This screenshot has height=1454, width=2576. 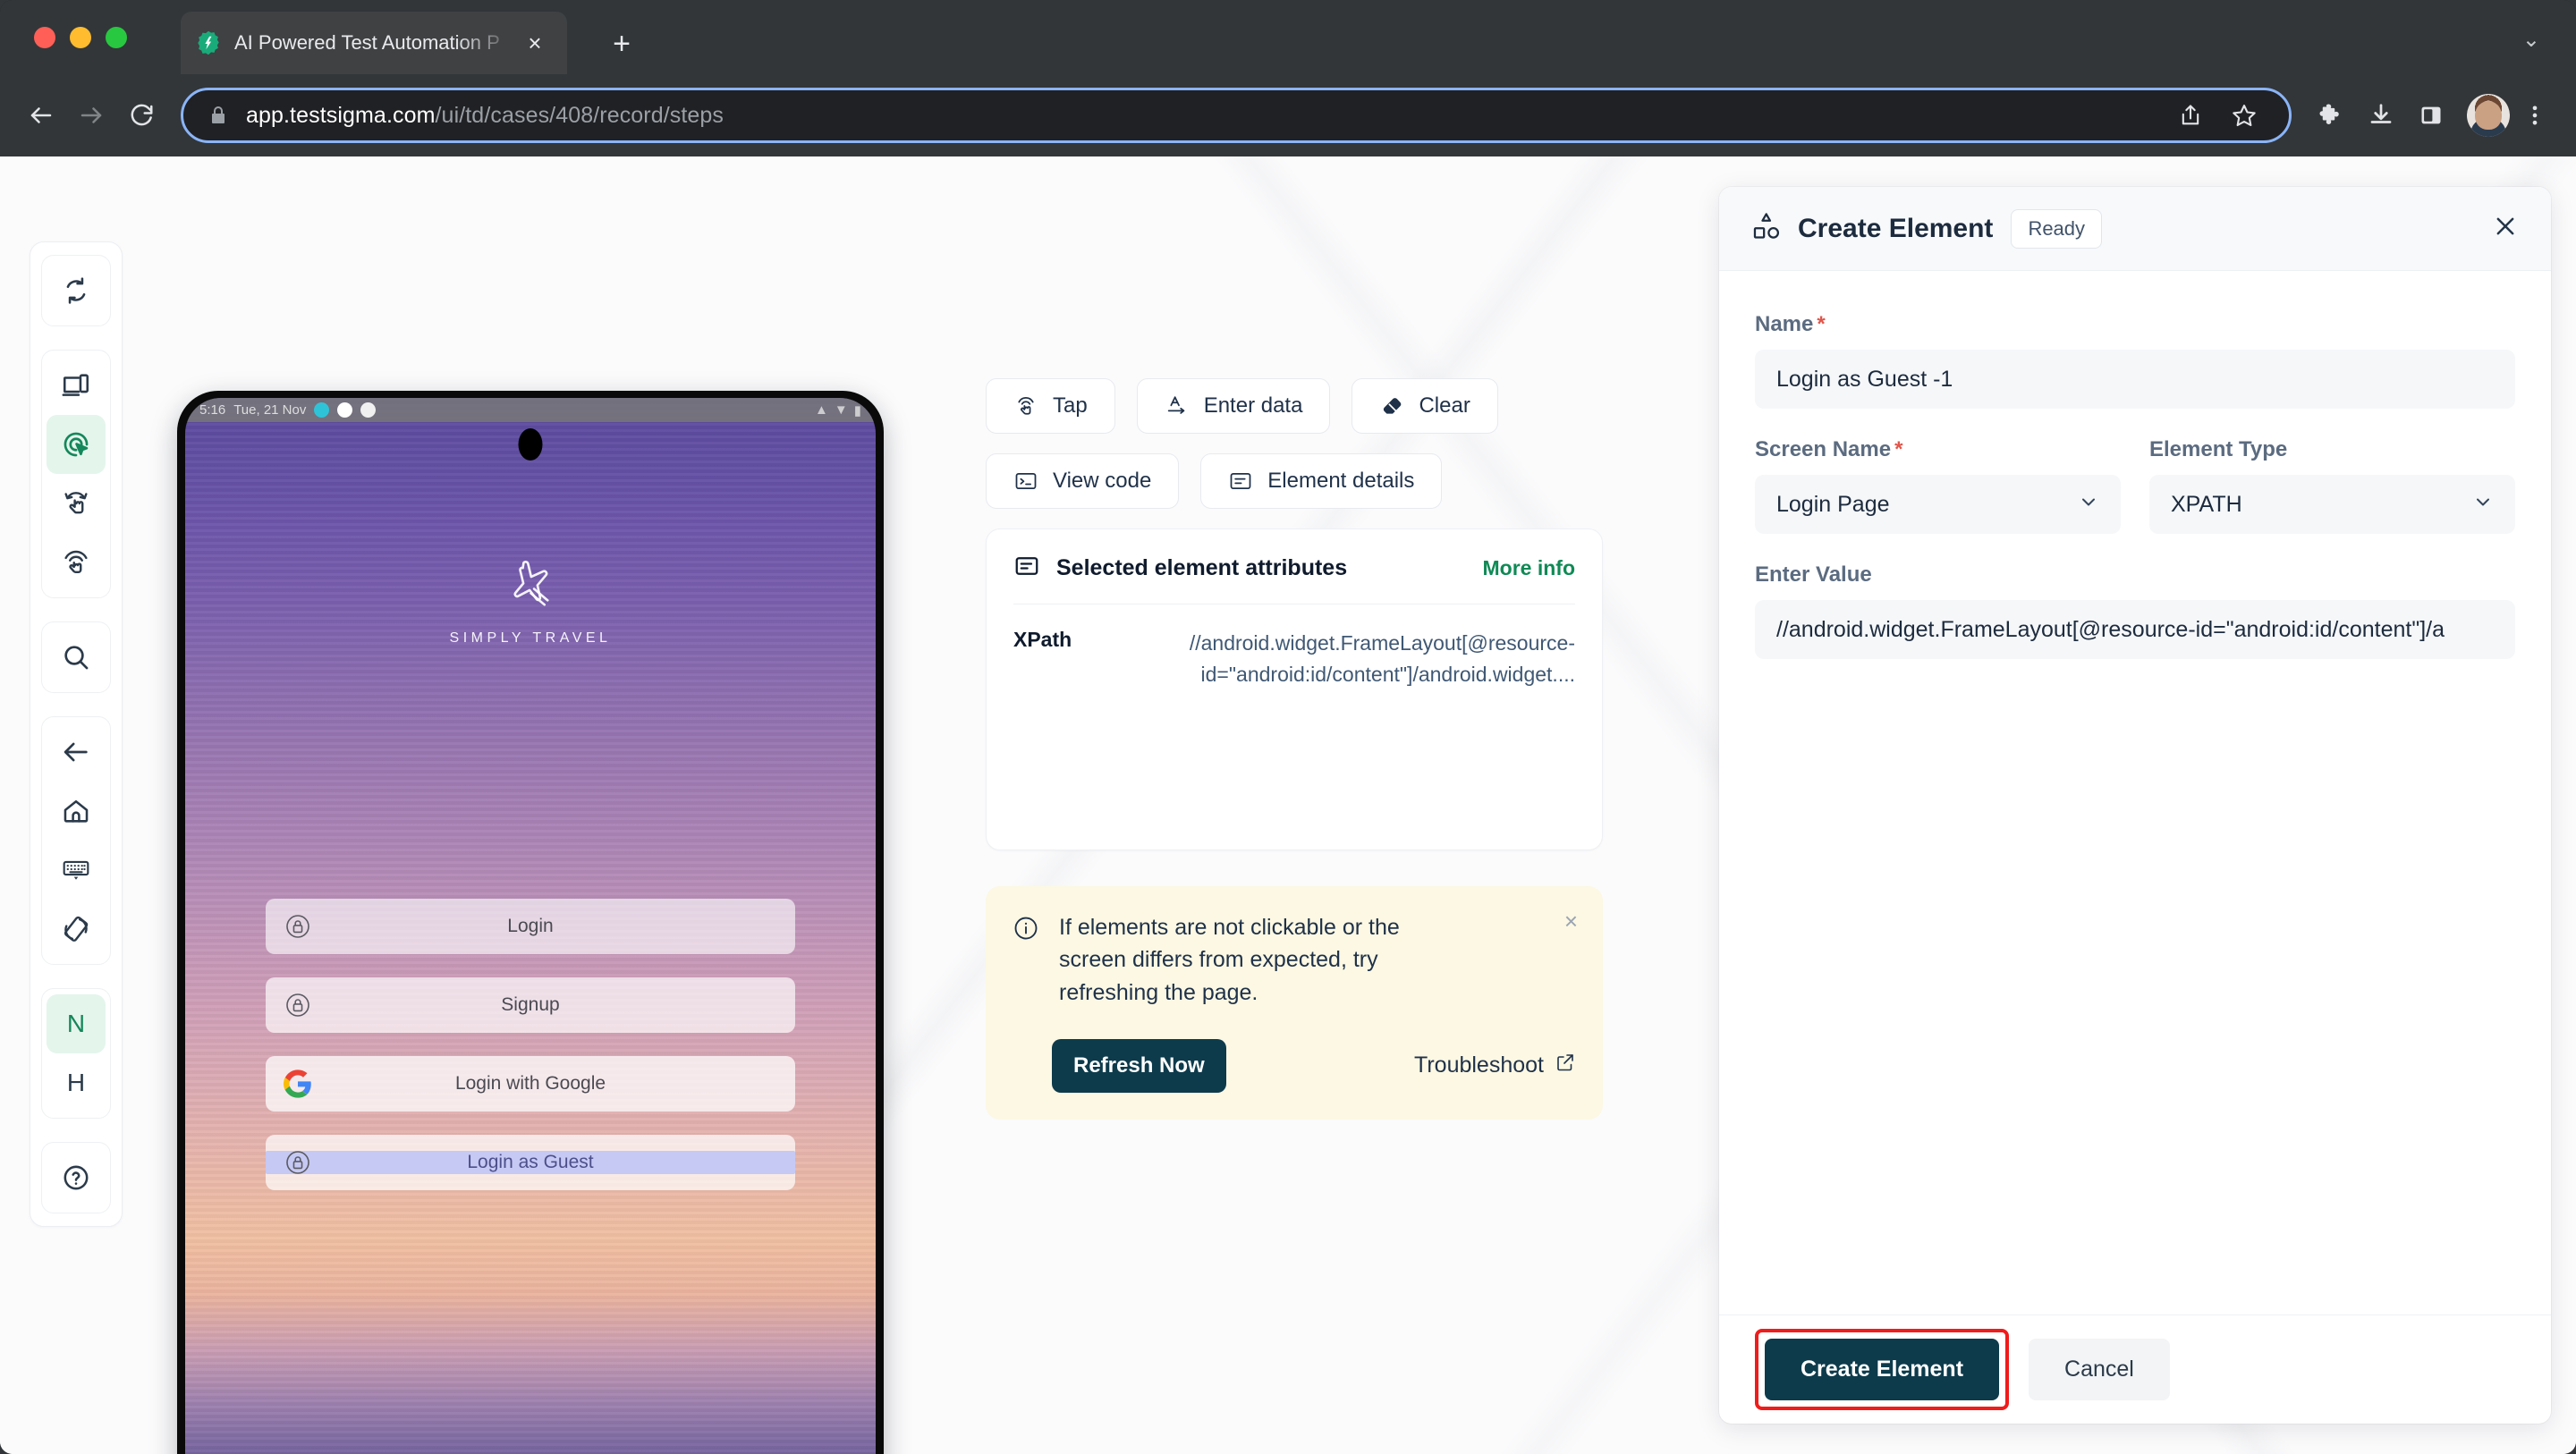 I want to click on reload-icon, so click(x=141, y=115).